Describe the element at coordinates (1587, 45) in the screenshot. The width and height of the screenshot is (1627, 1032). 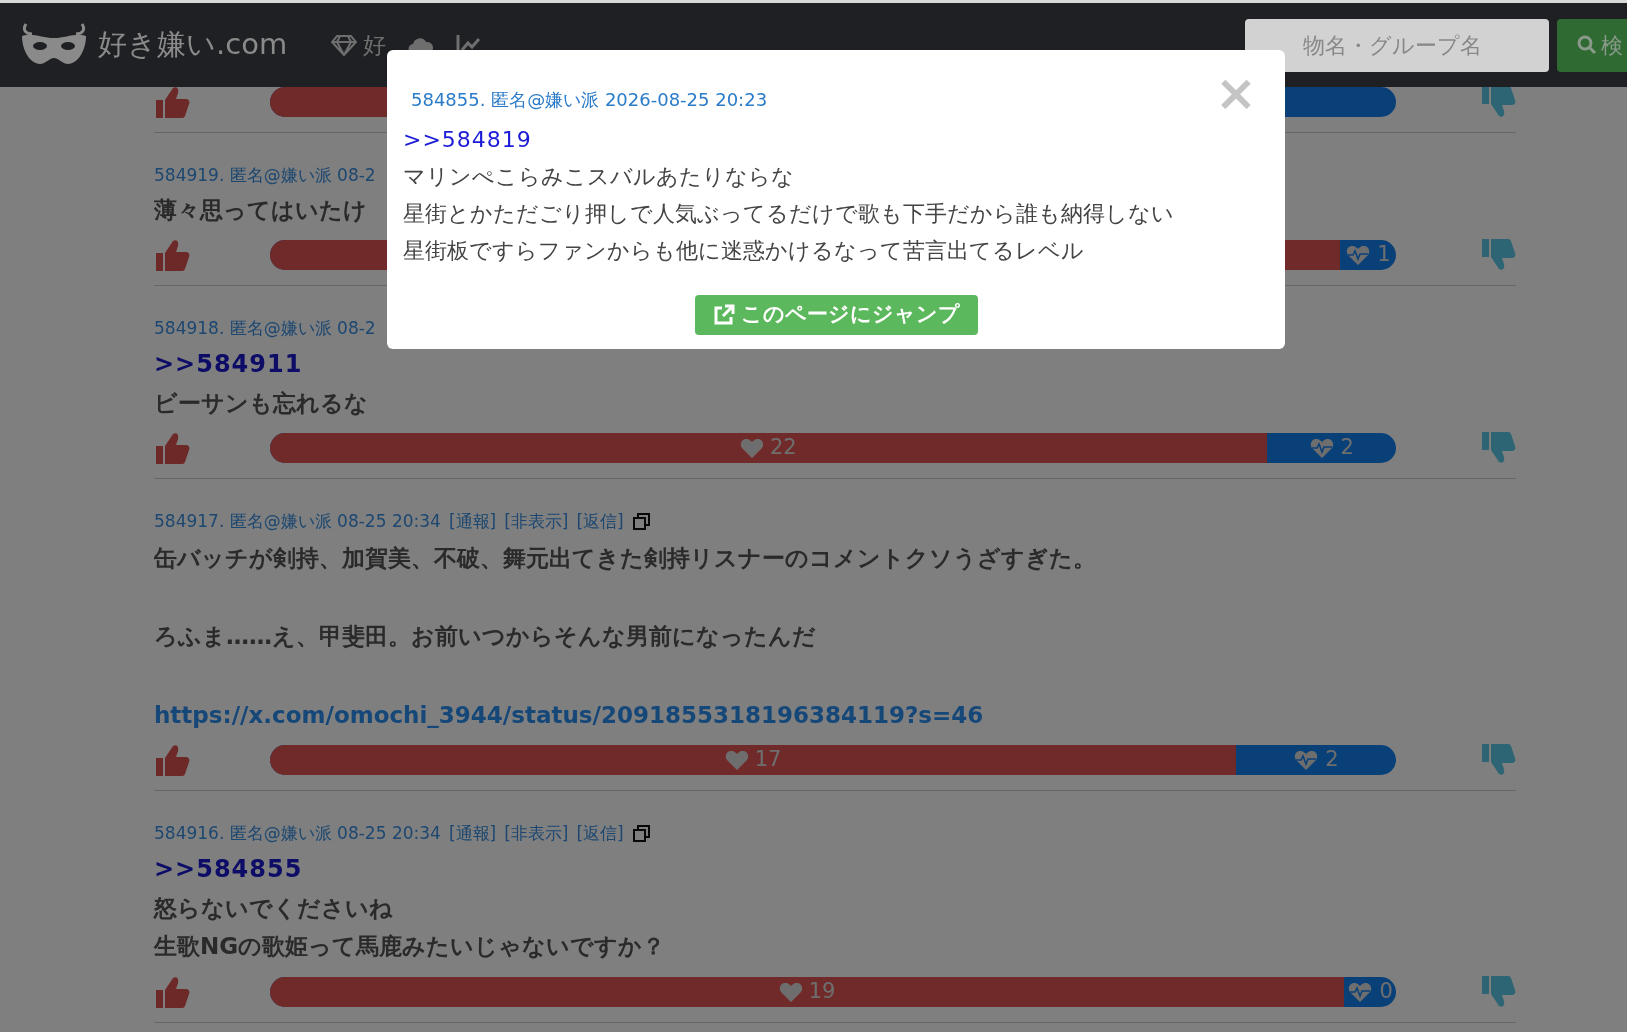
I see `search-icon` at that location.